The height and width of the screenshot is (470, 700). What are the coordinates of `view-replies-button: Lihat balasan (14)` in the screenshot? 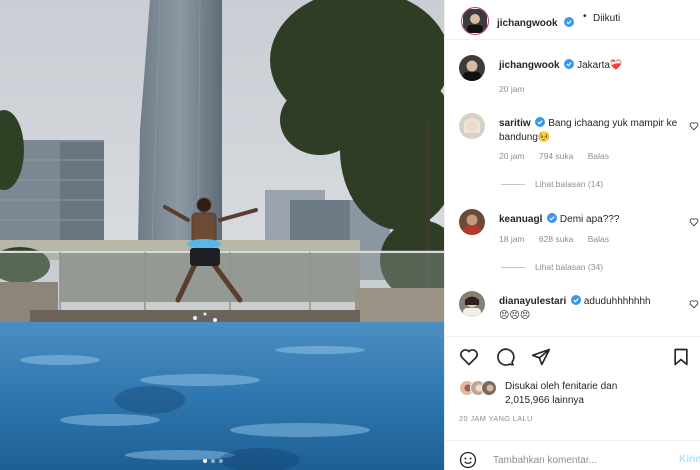 It's located at (552, 184).